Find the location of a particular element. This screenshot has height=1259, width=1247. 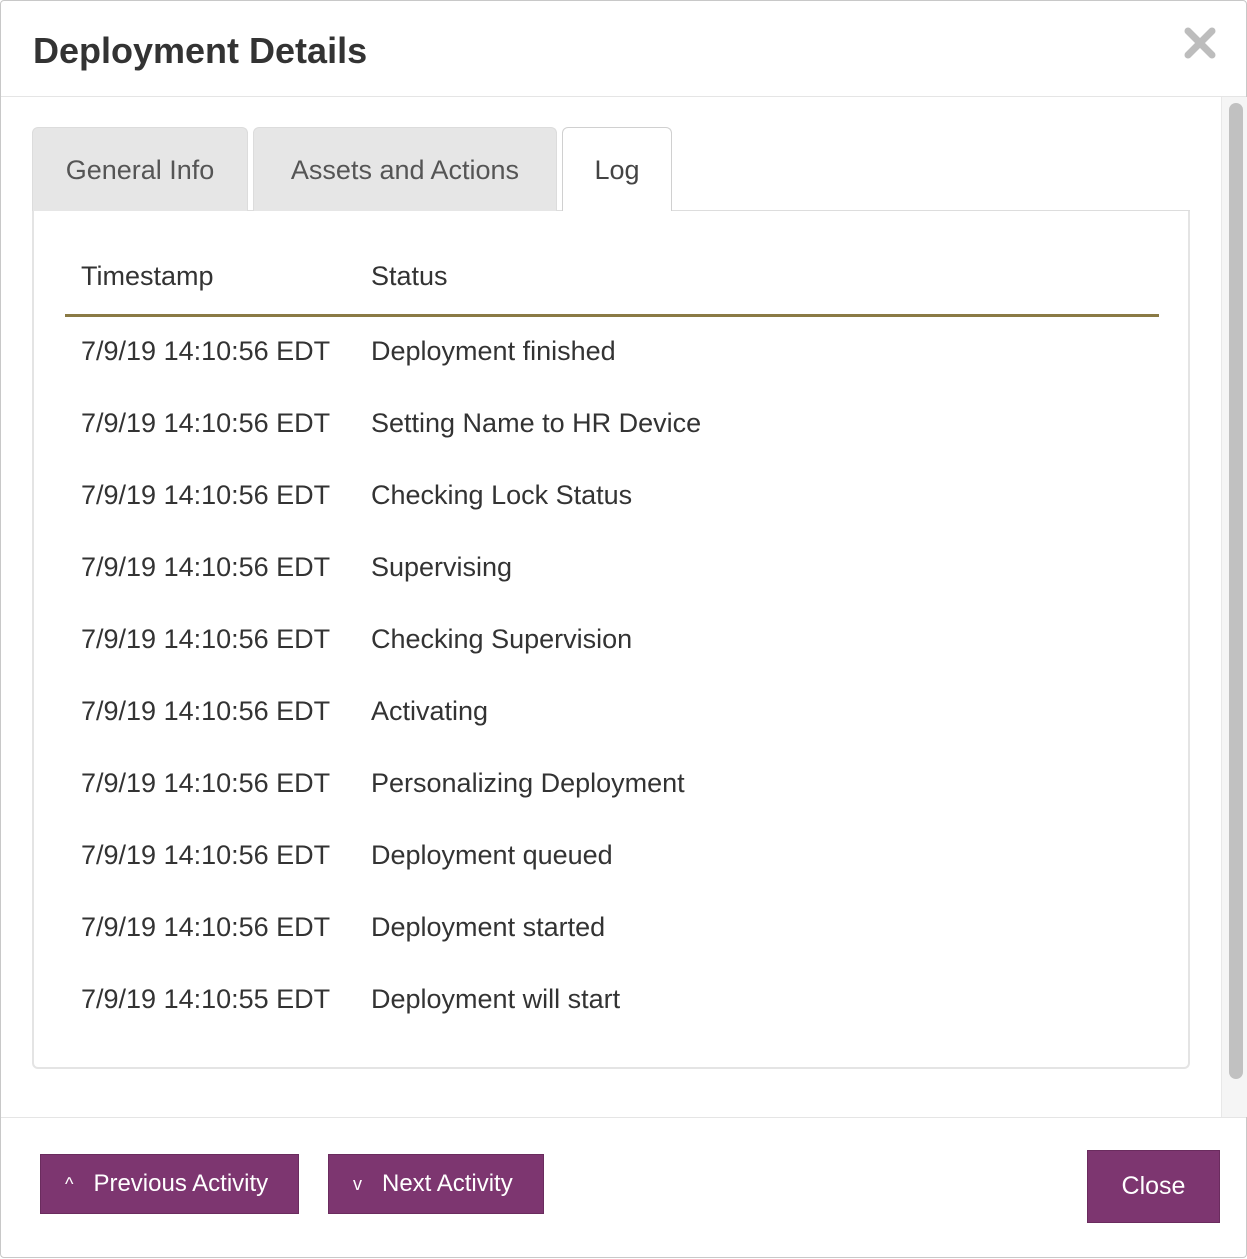

column-header-timestamp: Timestamp is located at coordinates (210, 282).